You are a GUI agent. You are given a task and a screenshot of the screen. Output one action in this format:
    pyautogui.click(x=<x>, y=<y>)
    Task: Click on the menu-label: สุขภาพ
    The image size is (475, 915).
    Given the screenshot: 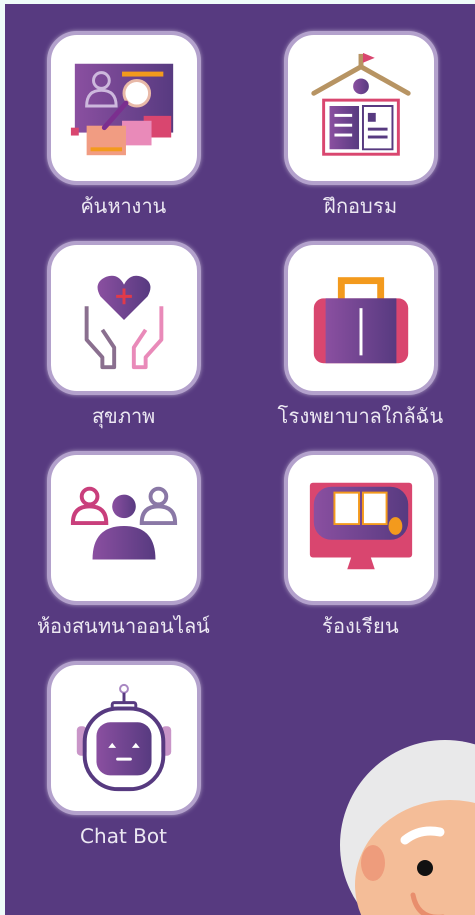 What is the action you would take?
    pyautogui.click(x=123, y=416)
    